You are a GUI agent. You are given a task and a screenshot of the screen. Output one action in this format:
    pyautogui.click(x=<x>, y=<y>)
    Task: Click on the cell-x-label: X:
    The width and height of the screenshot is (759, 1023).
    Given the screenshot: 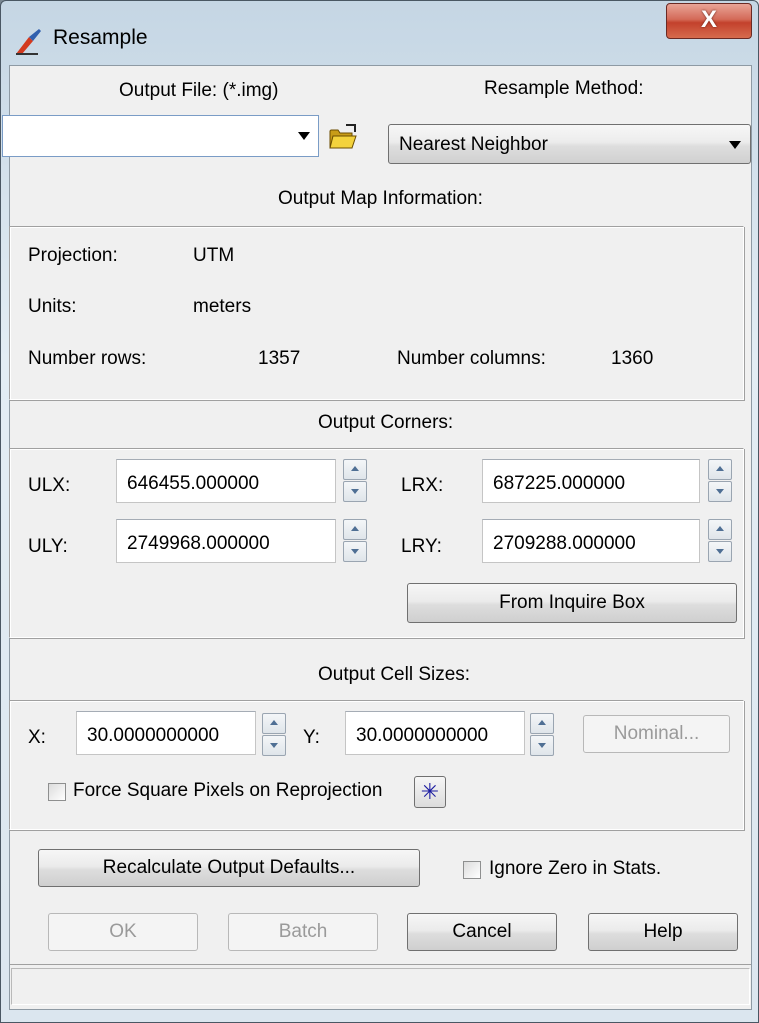 What is the action you would take?
    pyautogui.click(x=37, y=737)
    